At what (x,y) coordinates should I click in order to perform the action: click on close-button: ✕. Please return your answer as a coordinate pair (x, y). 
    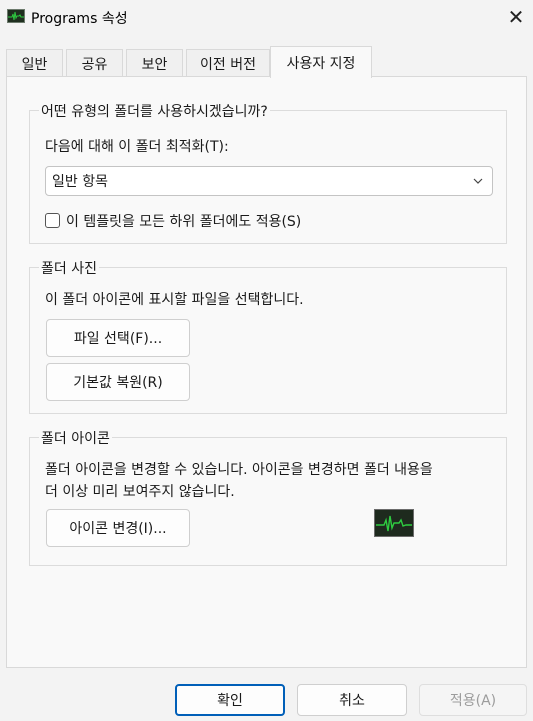
    Looking at the image, I should click on (516, 17).